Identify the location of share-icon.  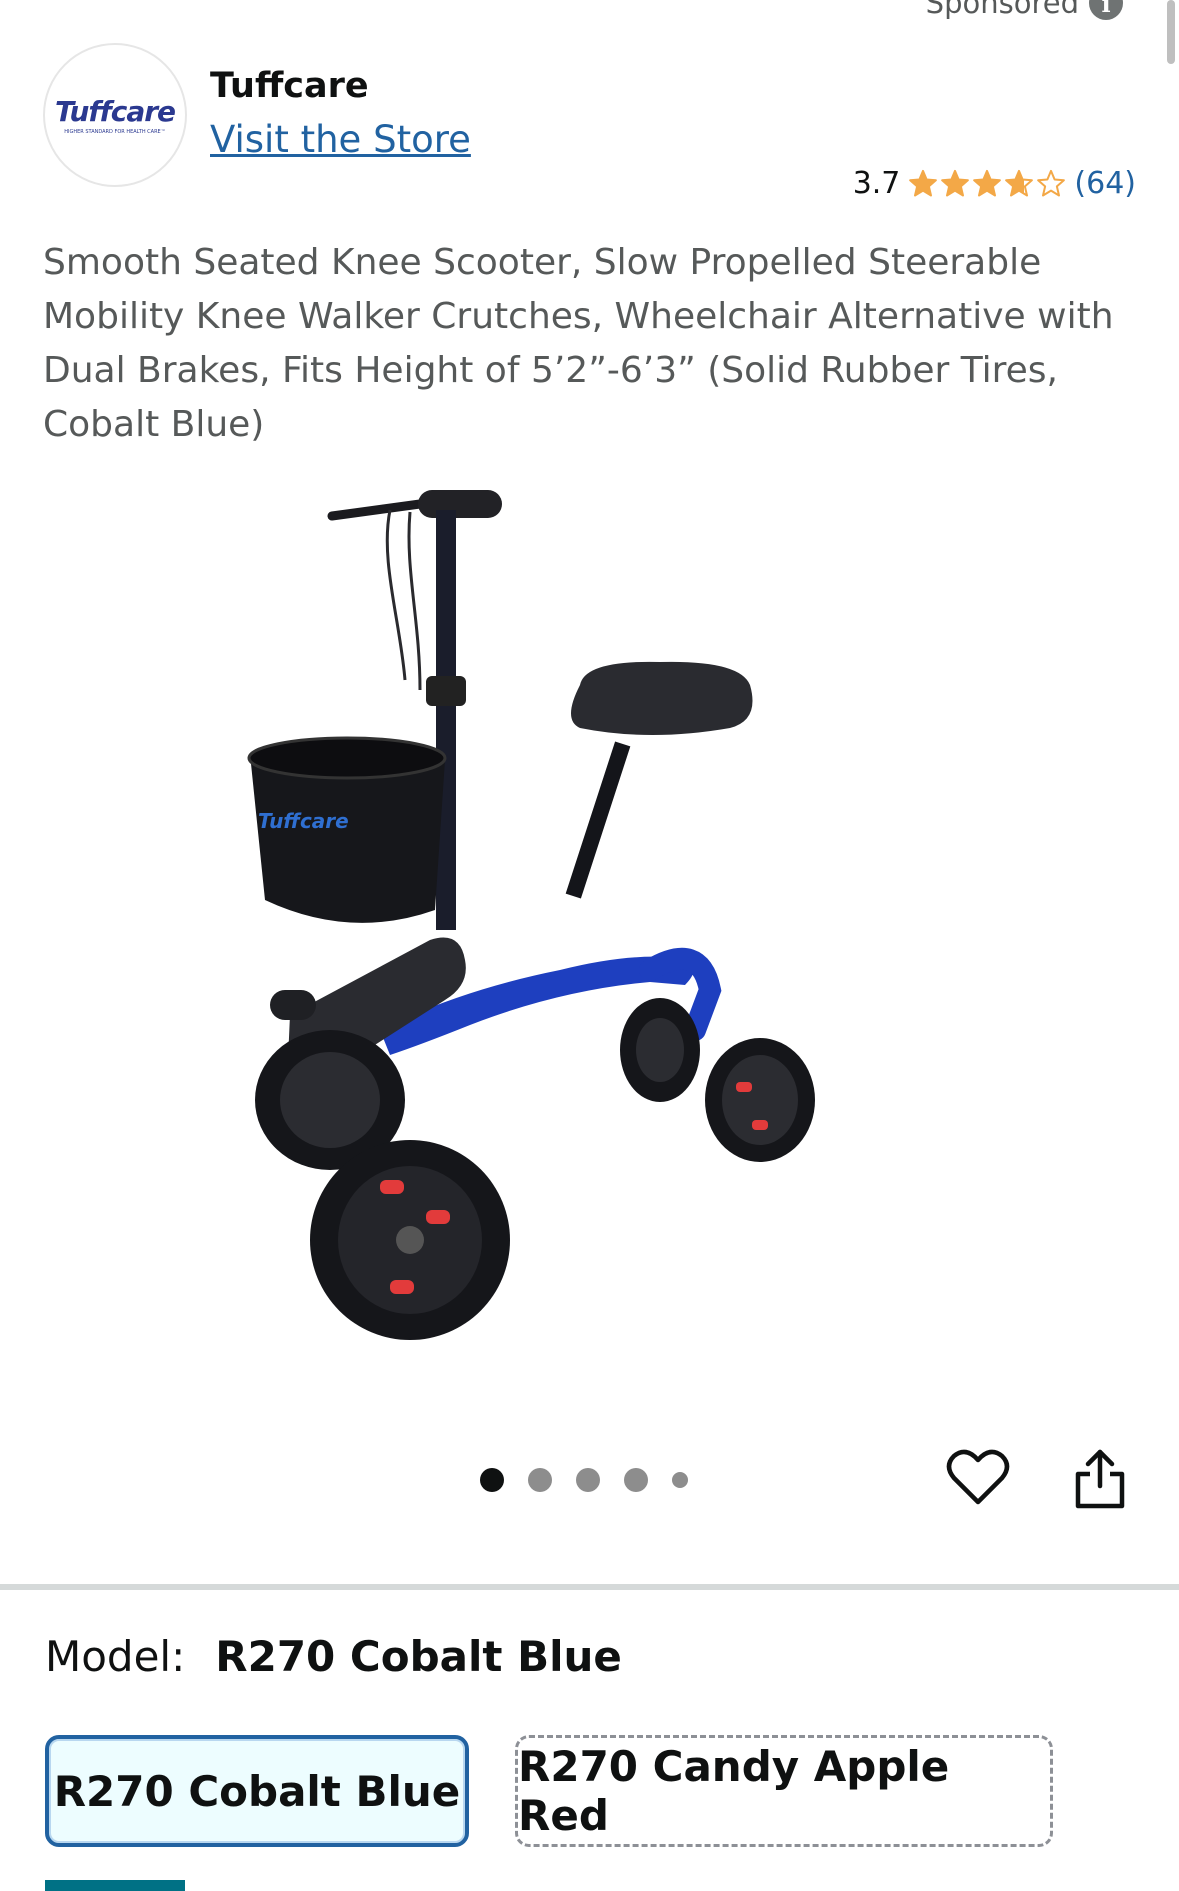
(1100, 1478).